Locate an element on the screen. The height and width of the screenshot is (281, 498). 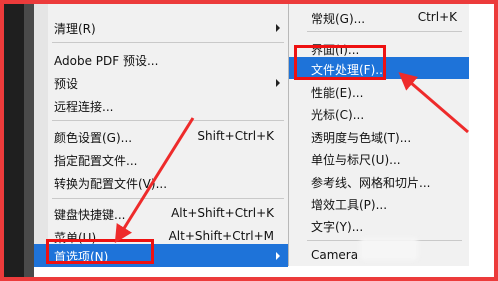
menu-item-shortcut: Shift+Ctrl+K is located at coordinates (235, 136).